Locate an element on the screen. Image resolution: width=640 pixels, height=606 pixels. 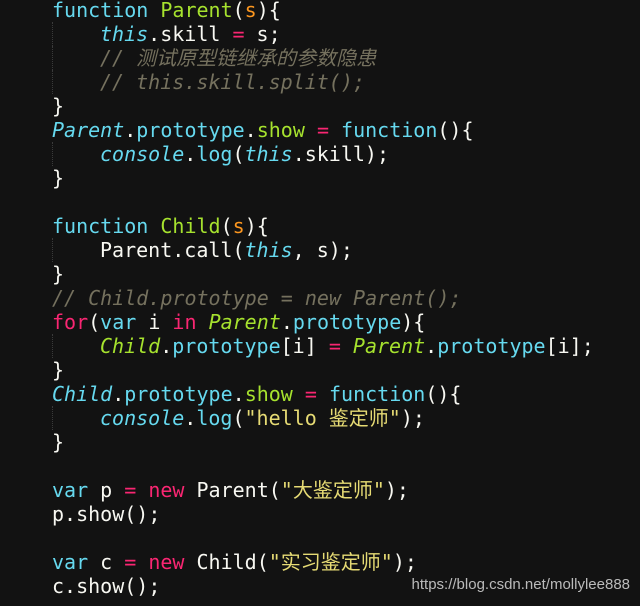
code-line: function Parent(s){ is located at coordinates (323, 11).